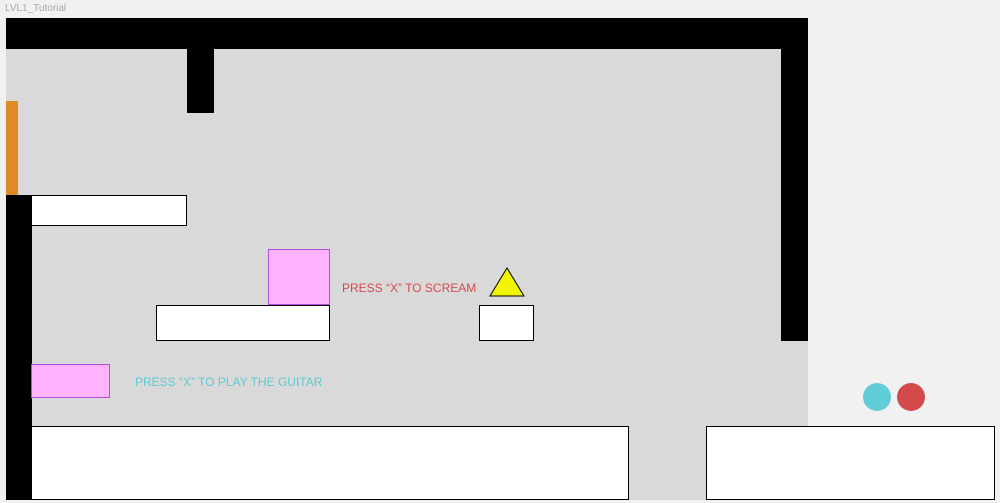  I want to click on small-platform, so click(506, 323).